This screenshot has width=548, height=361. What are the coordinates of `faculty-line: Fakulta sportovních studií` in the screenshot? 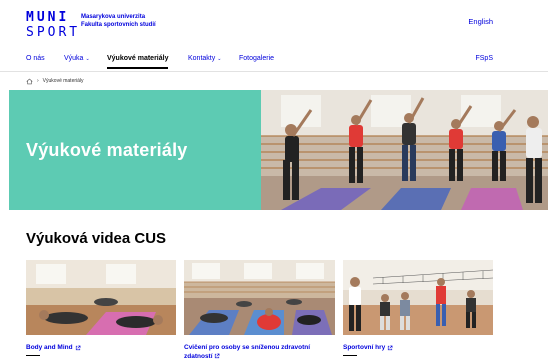 It's located at (118, 24).